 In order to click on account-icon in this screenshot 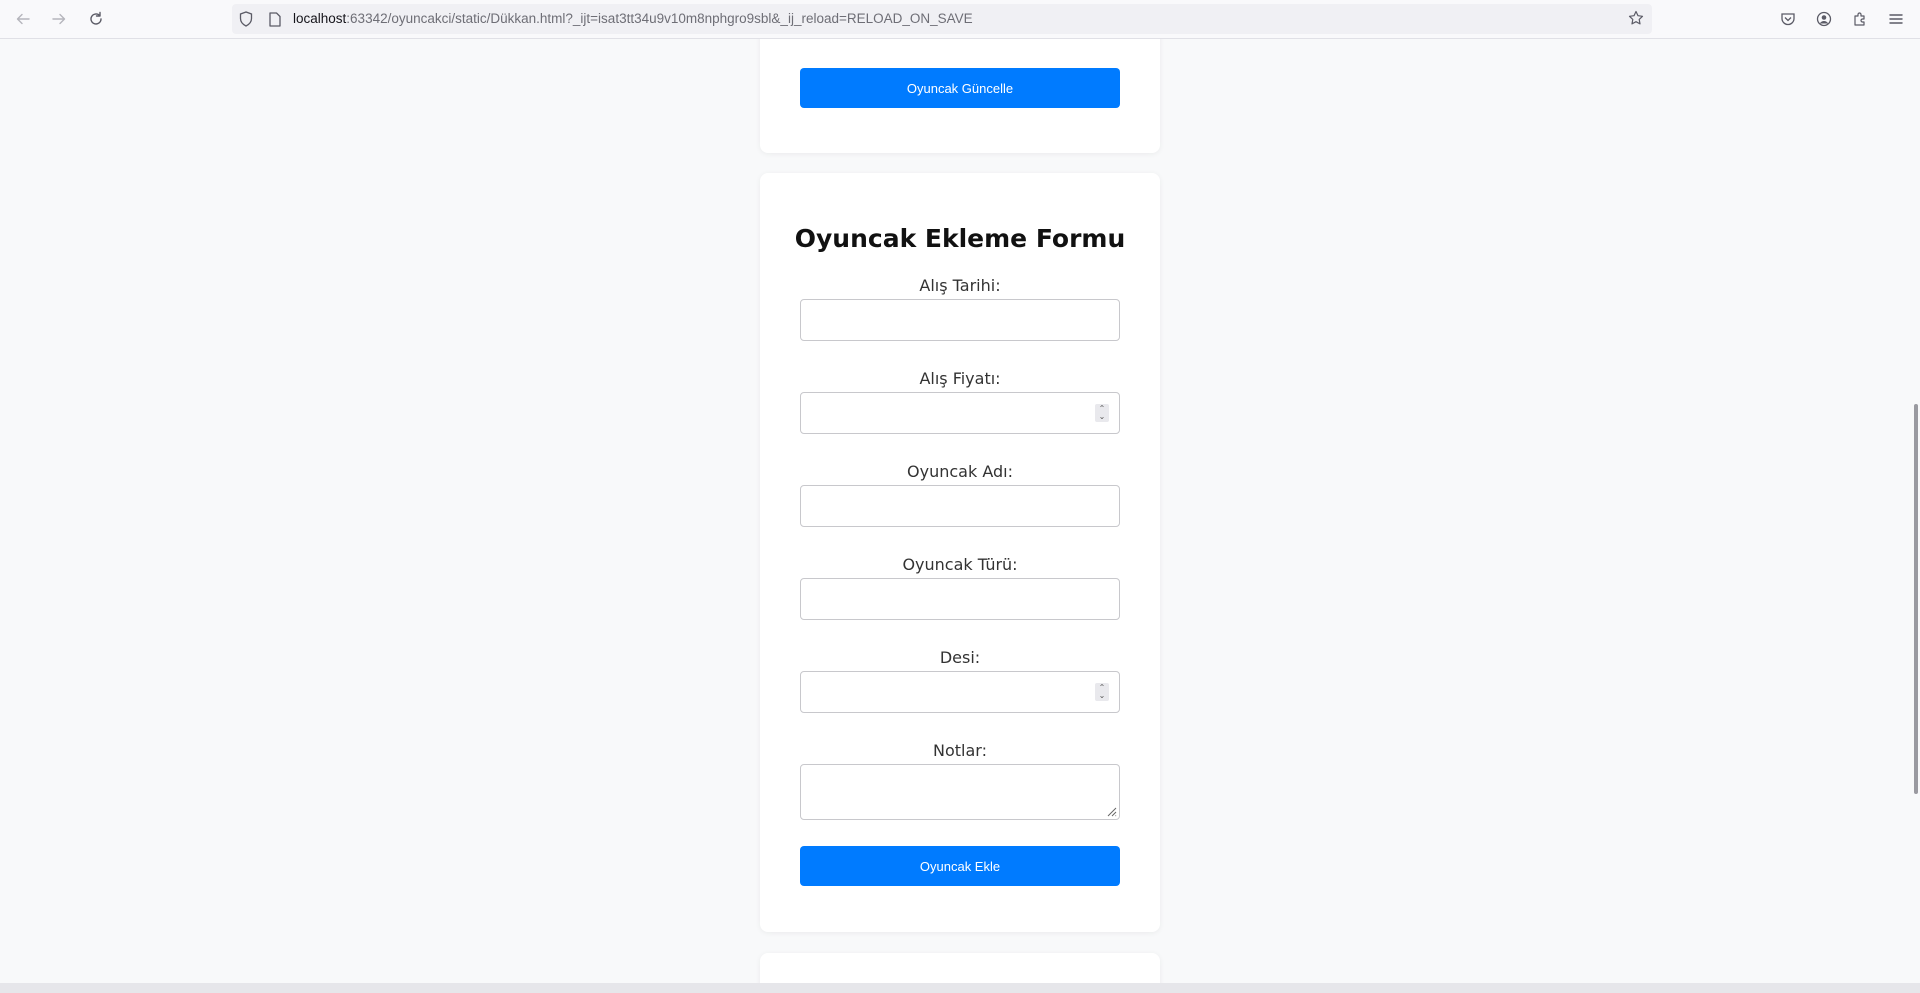, I will do `click(1824, 19)`.